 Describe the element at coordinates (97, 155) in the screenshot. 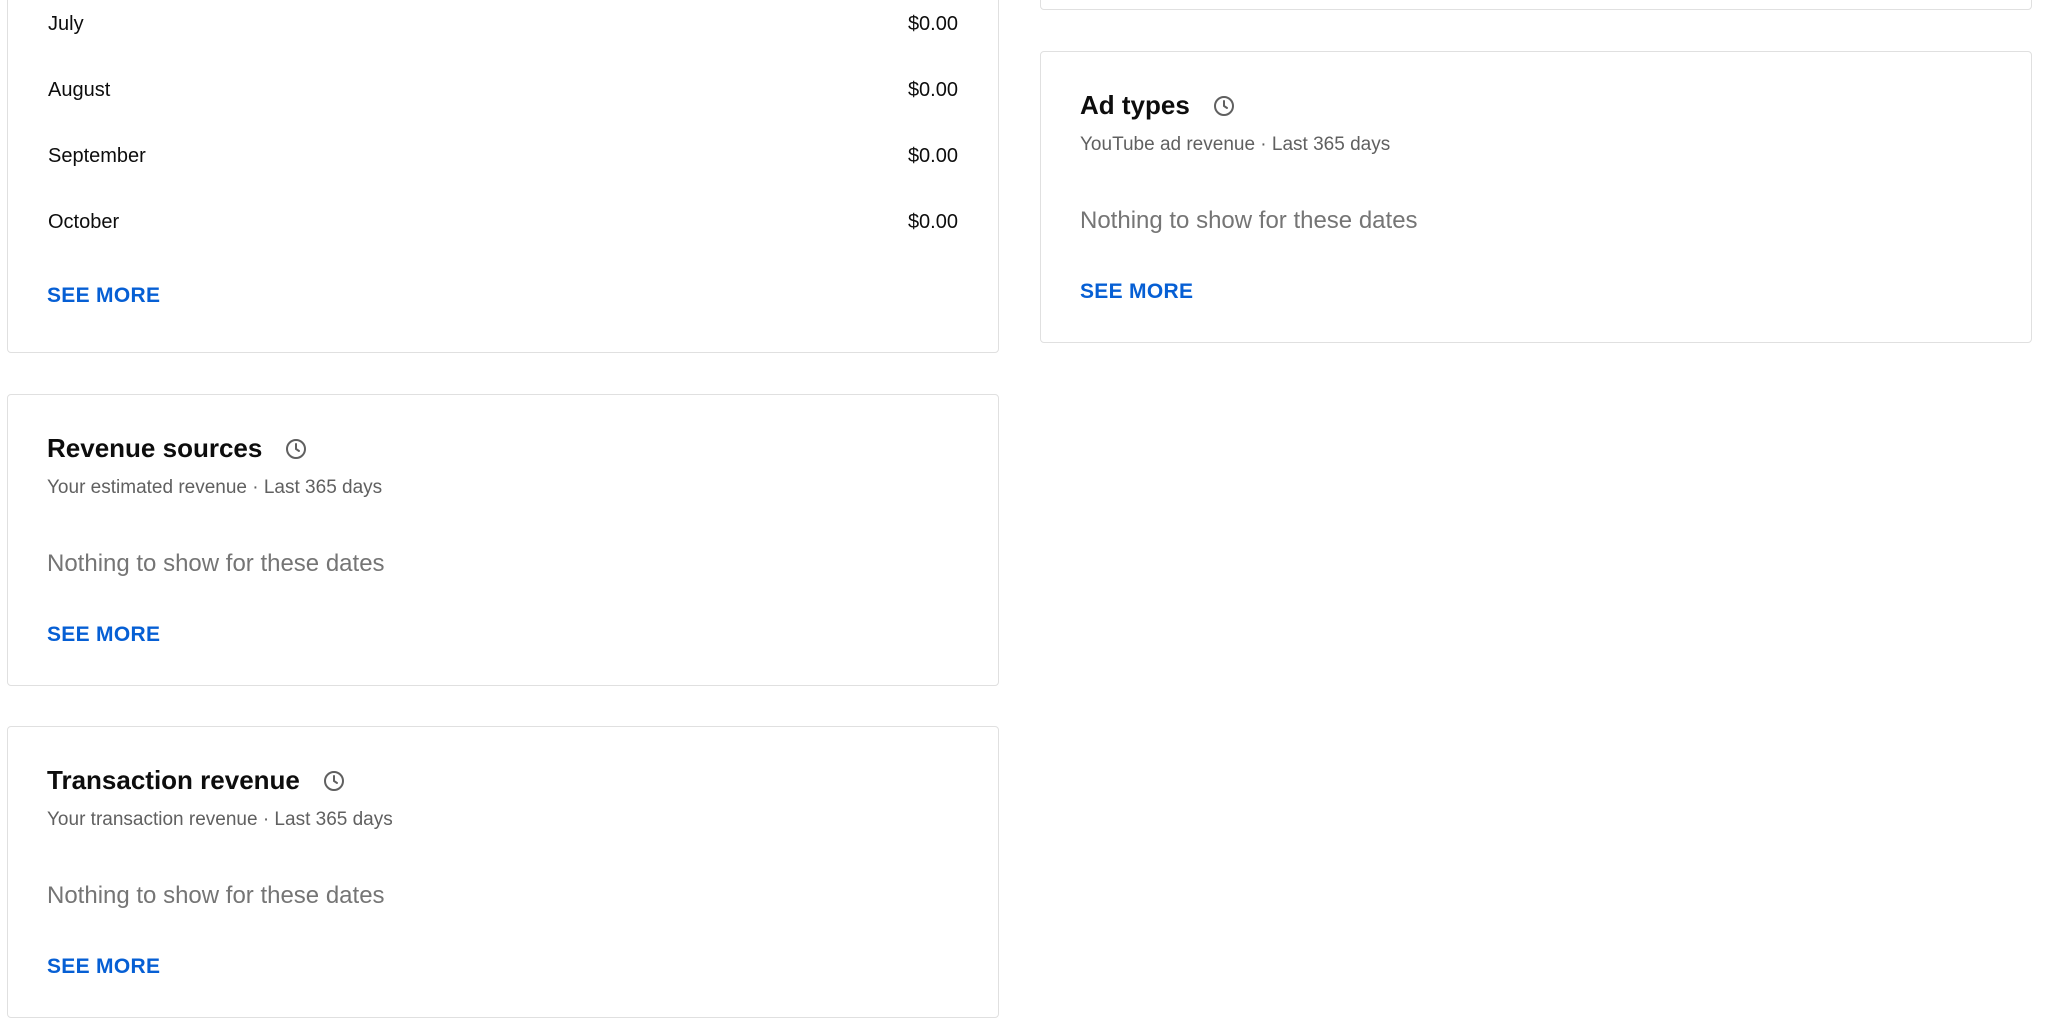

I see `month-label: September` at that location.